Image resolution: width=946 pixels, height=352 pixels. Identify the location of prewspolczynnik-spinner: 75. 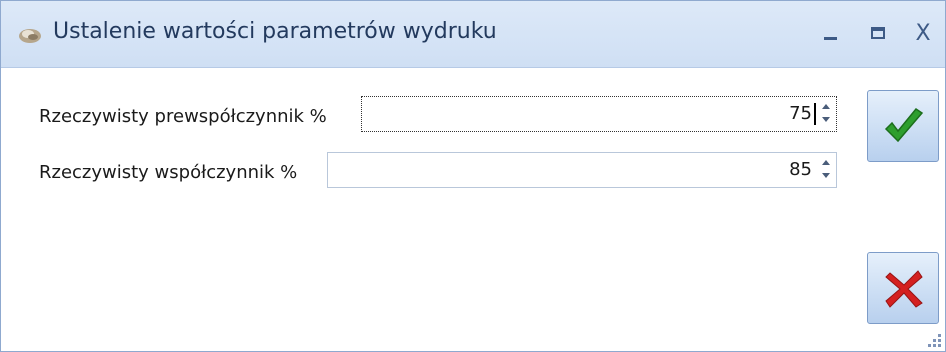
(599, 114).